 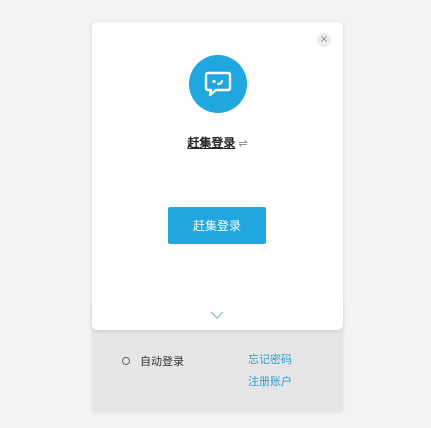 What do you see at coordinates (270, 370) in the screenshot?
I see `account-links: 忘记密码 注册账户` at bounding box center [270, 370].